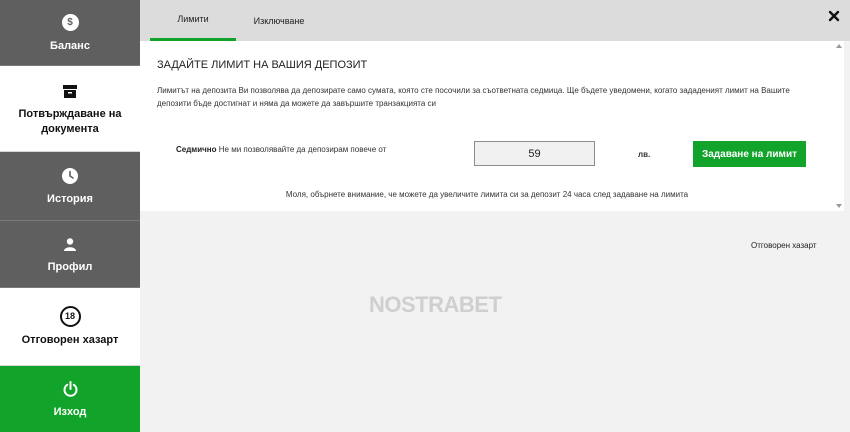 The image size is (850, 432). I want to click on sidebar-item-document-verification: Потвърждаване на документа, so click(70, 109).